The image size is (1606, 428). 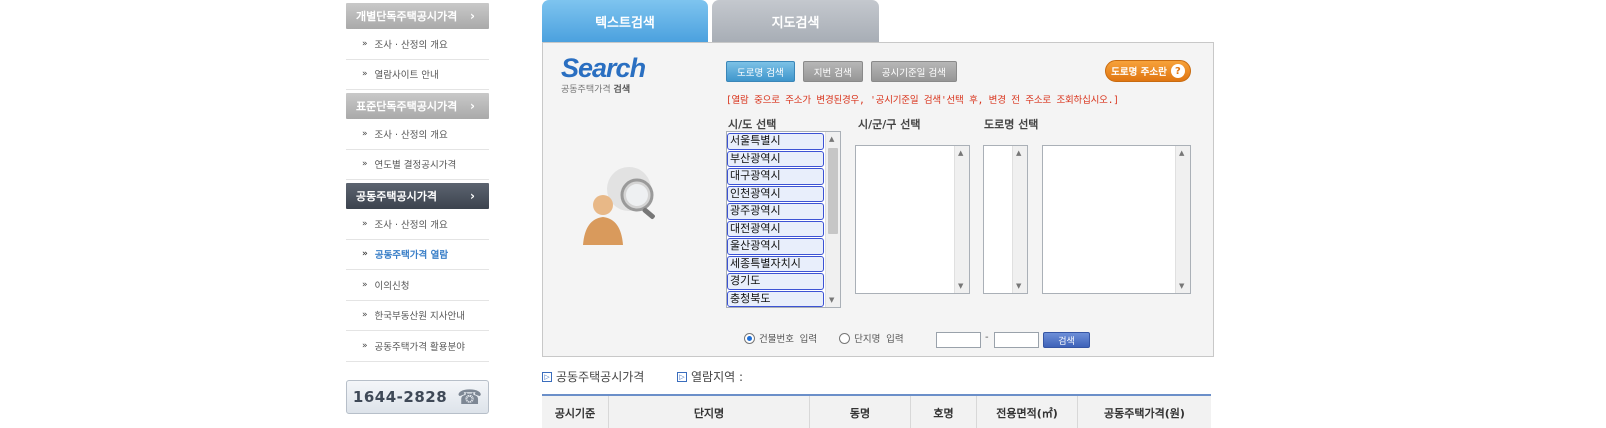 What do you see at coordinates (417, 106) in the screenshot?
I see `sidebar-section-standard-house: 표준단독주택공시가격 ›` at bounding box center [417, 106].